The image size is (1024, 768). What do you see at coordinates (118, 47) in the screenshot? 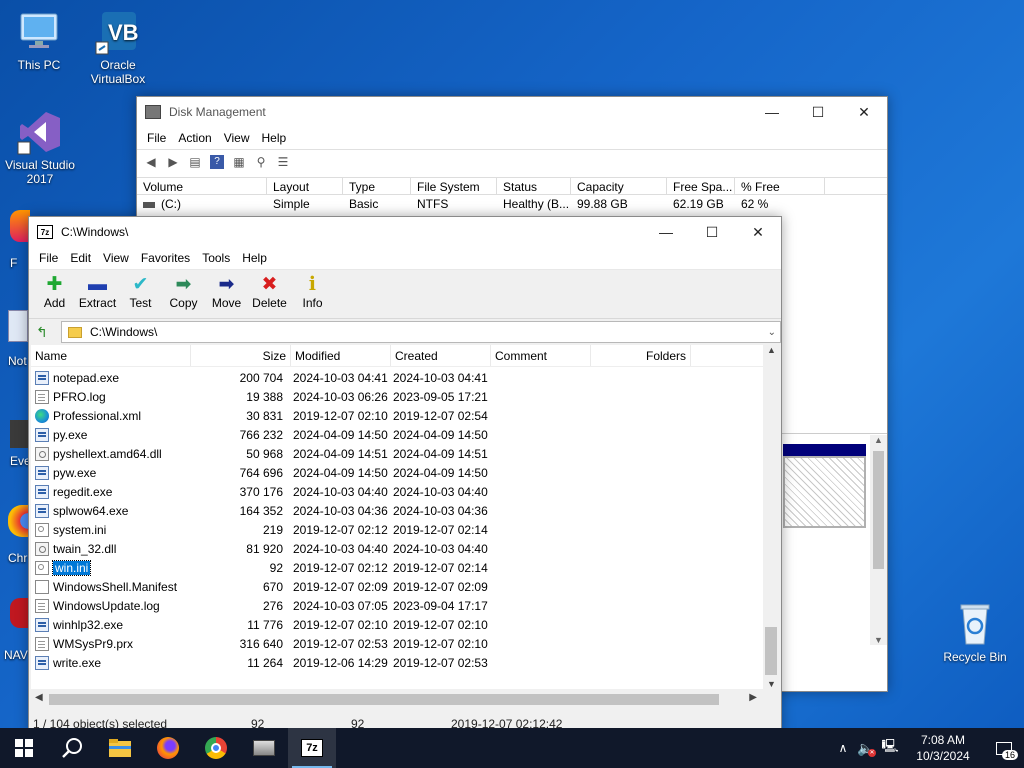
I see `desktop-icon-virtualbox: VB Oracle VirtualBox` at bounding box center [118, 47].